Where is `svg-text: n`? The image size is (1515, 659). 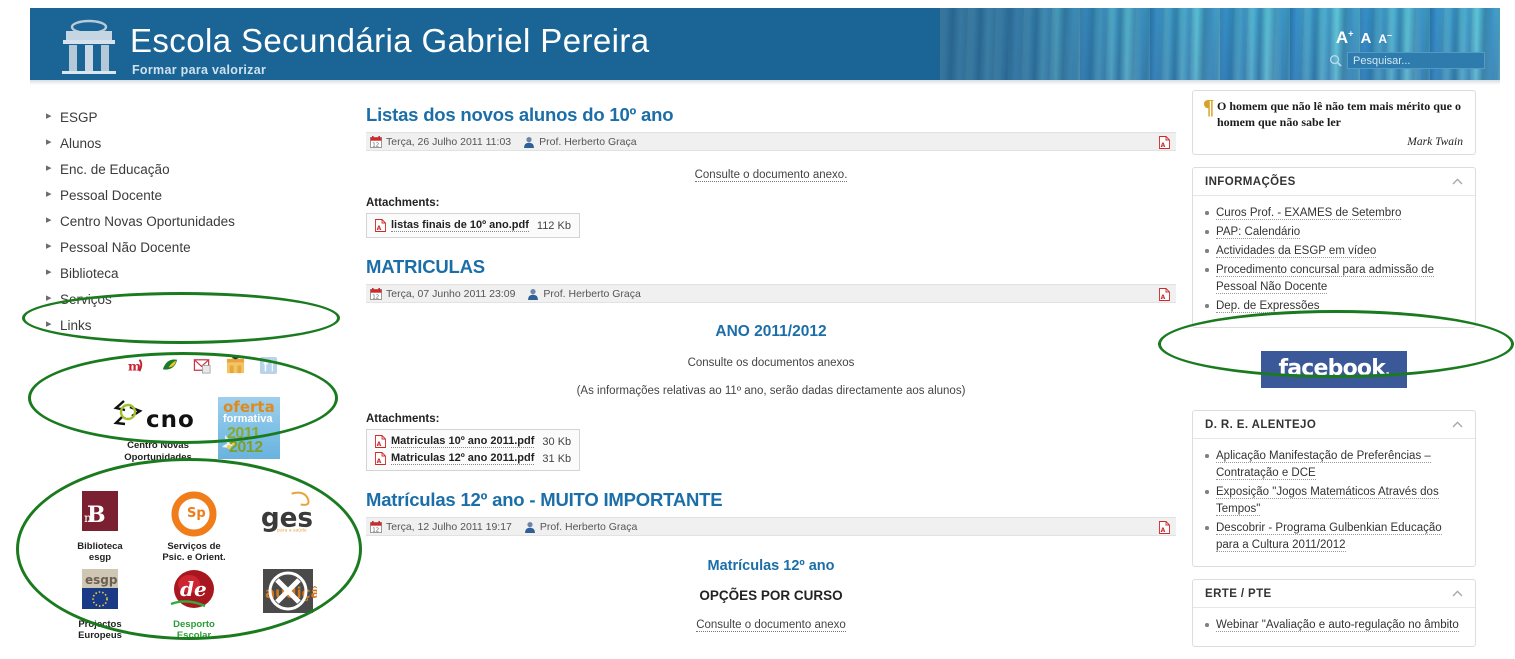
svg-text: n is located at coordinates (88, 518).